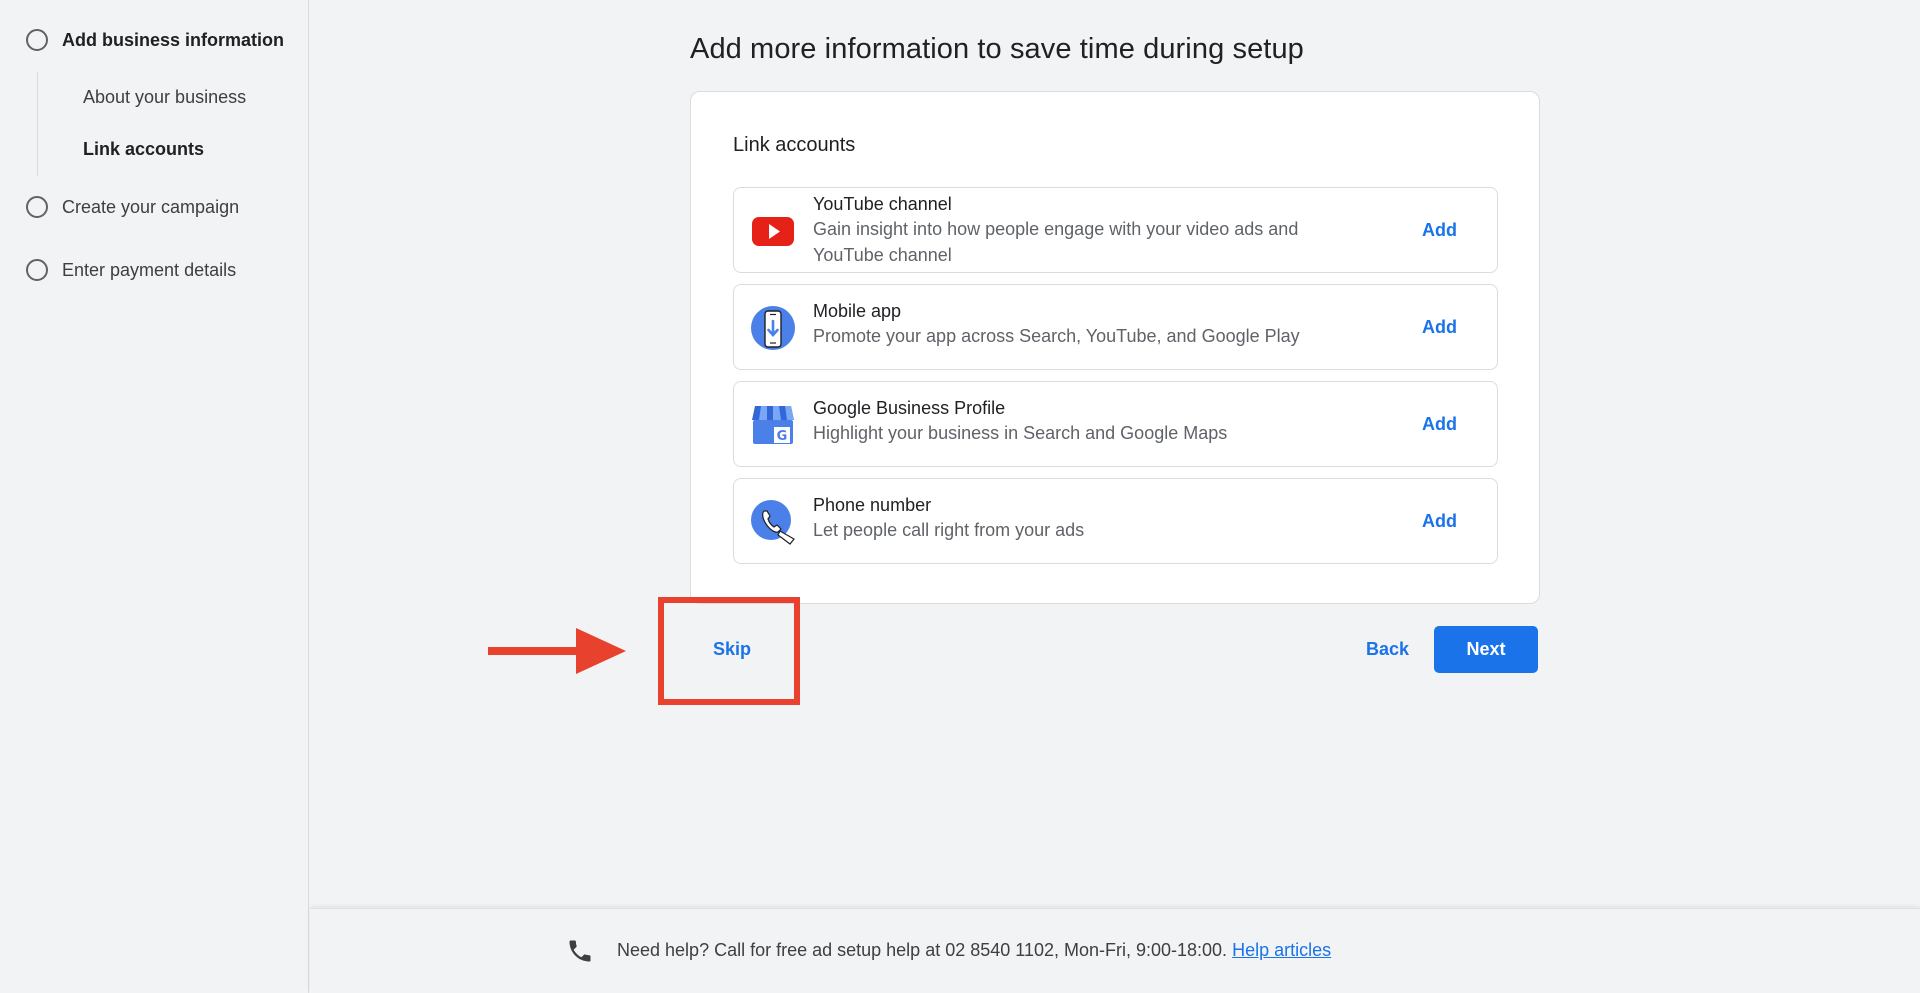  Describe the element at coordinates (782, 436) in the screenshot. I see `svg-text: G` at that location.